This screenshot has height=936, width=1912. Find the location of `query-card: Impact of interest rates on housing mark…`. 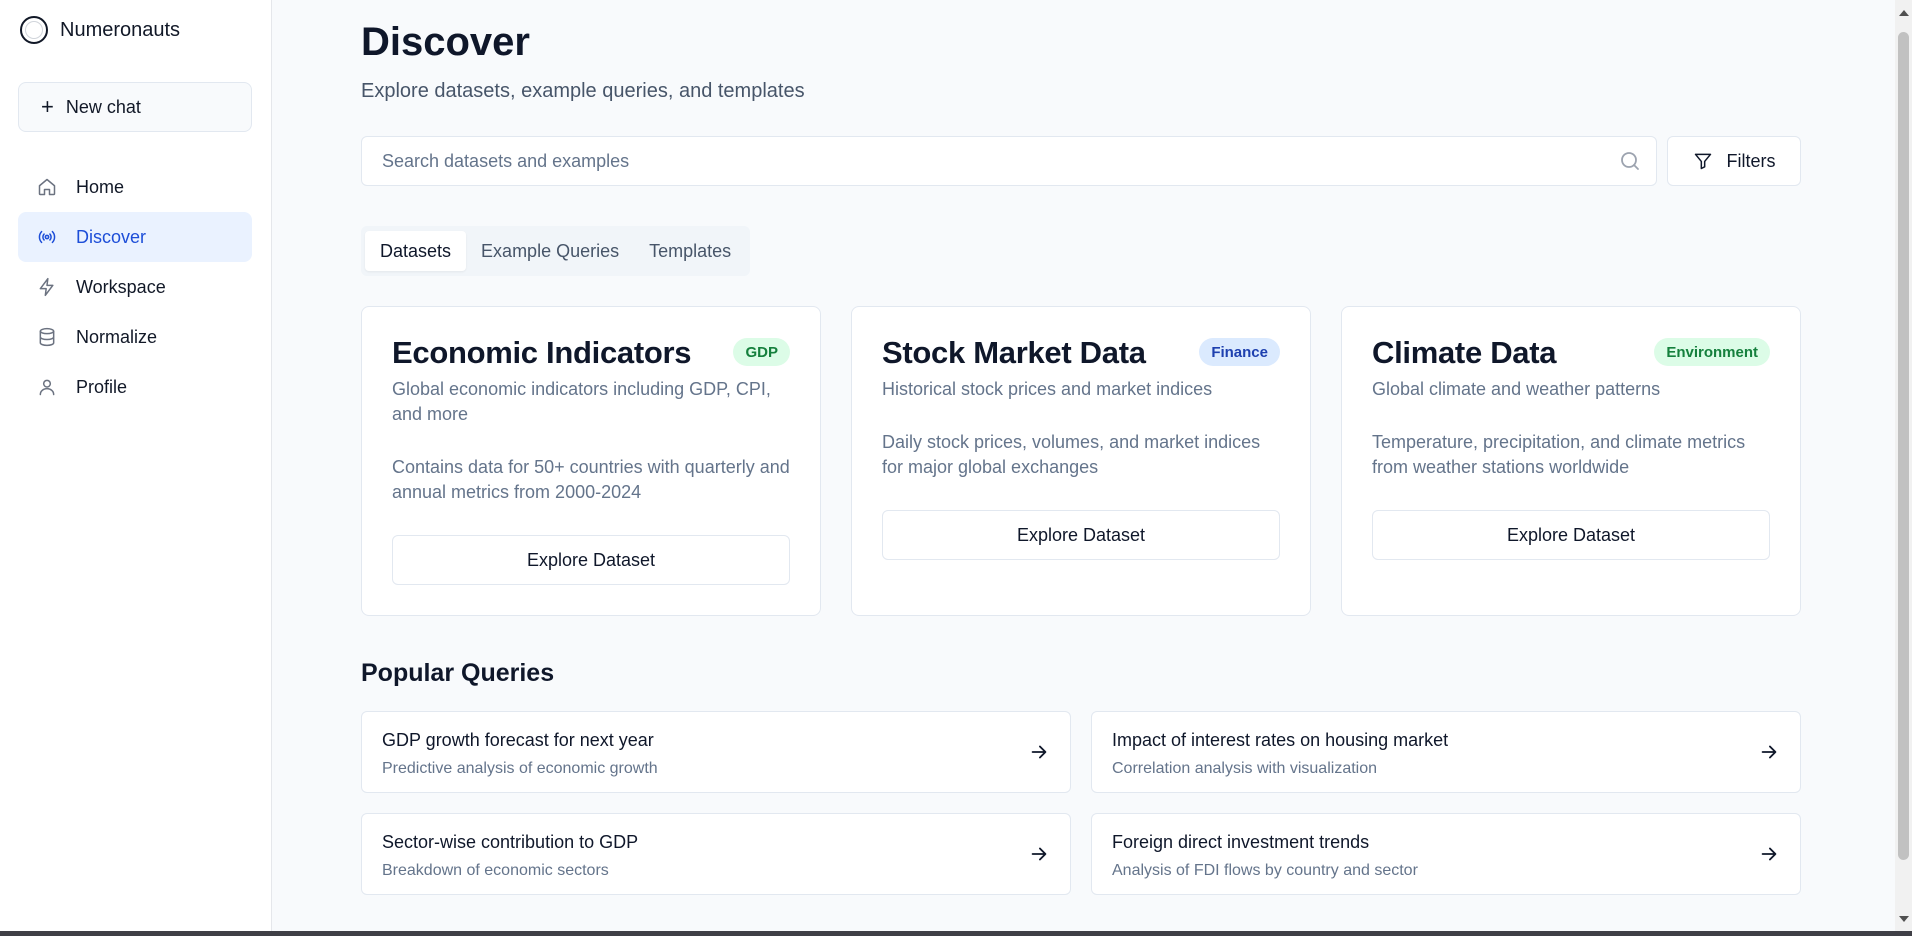

query-card: Impact of interest rates on housing mark… is located at coordinates (1446, 752).